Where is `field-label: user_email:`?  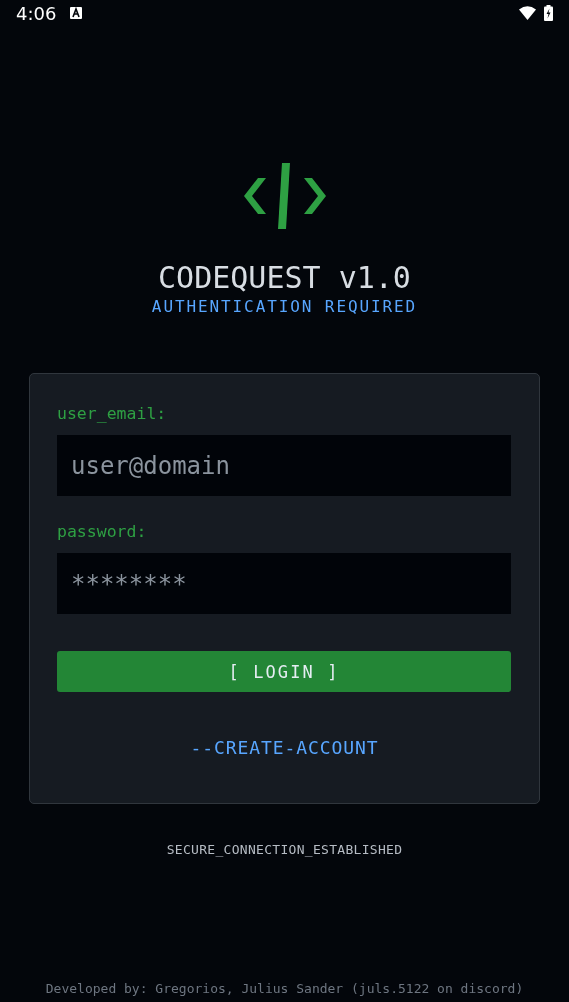 field-label: user_email: is located at coordinates (112, 414).